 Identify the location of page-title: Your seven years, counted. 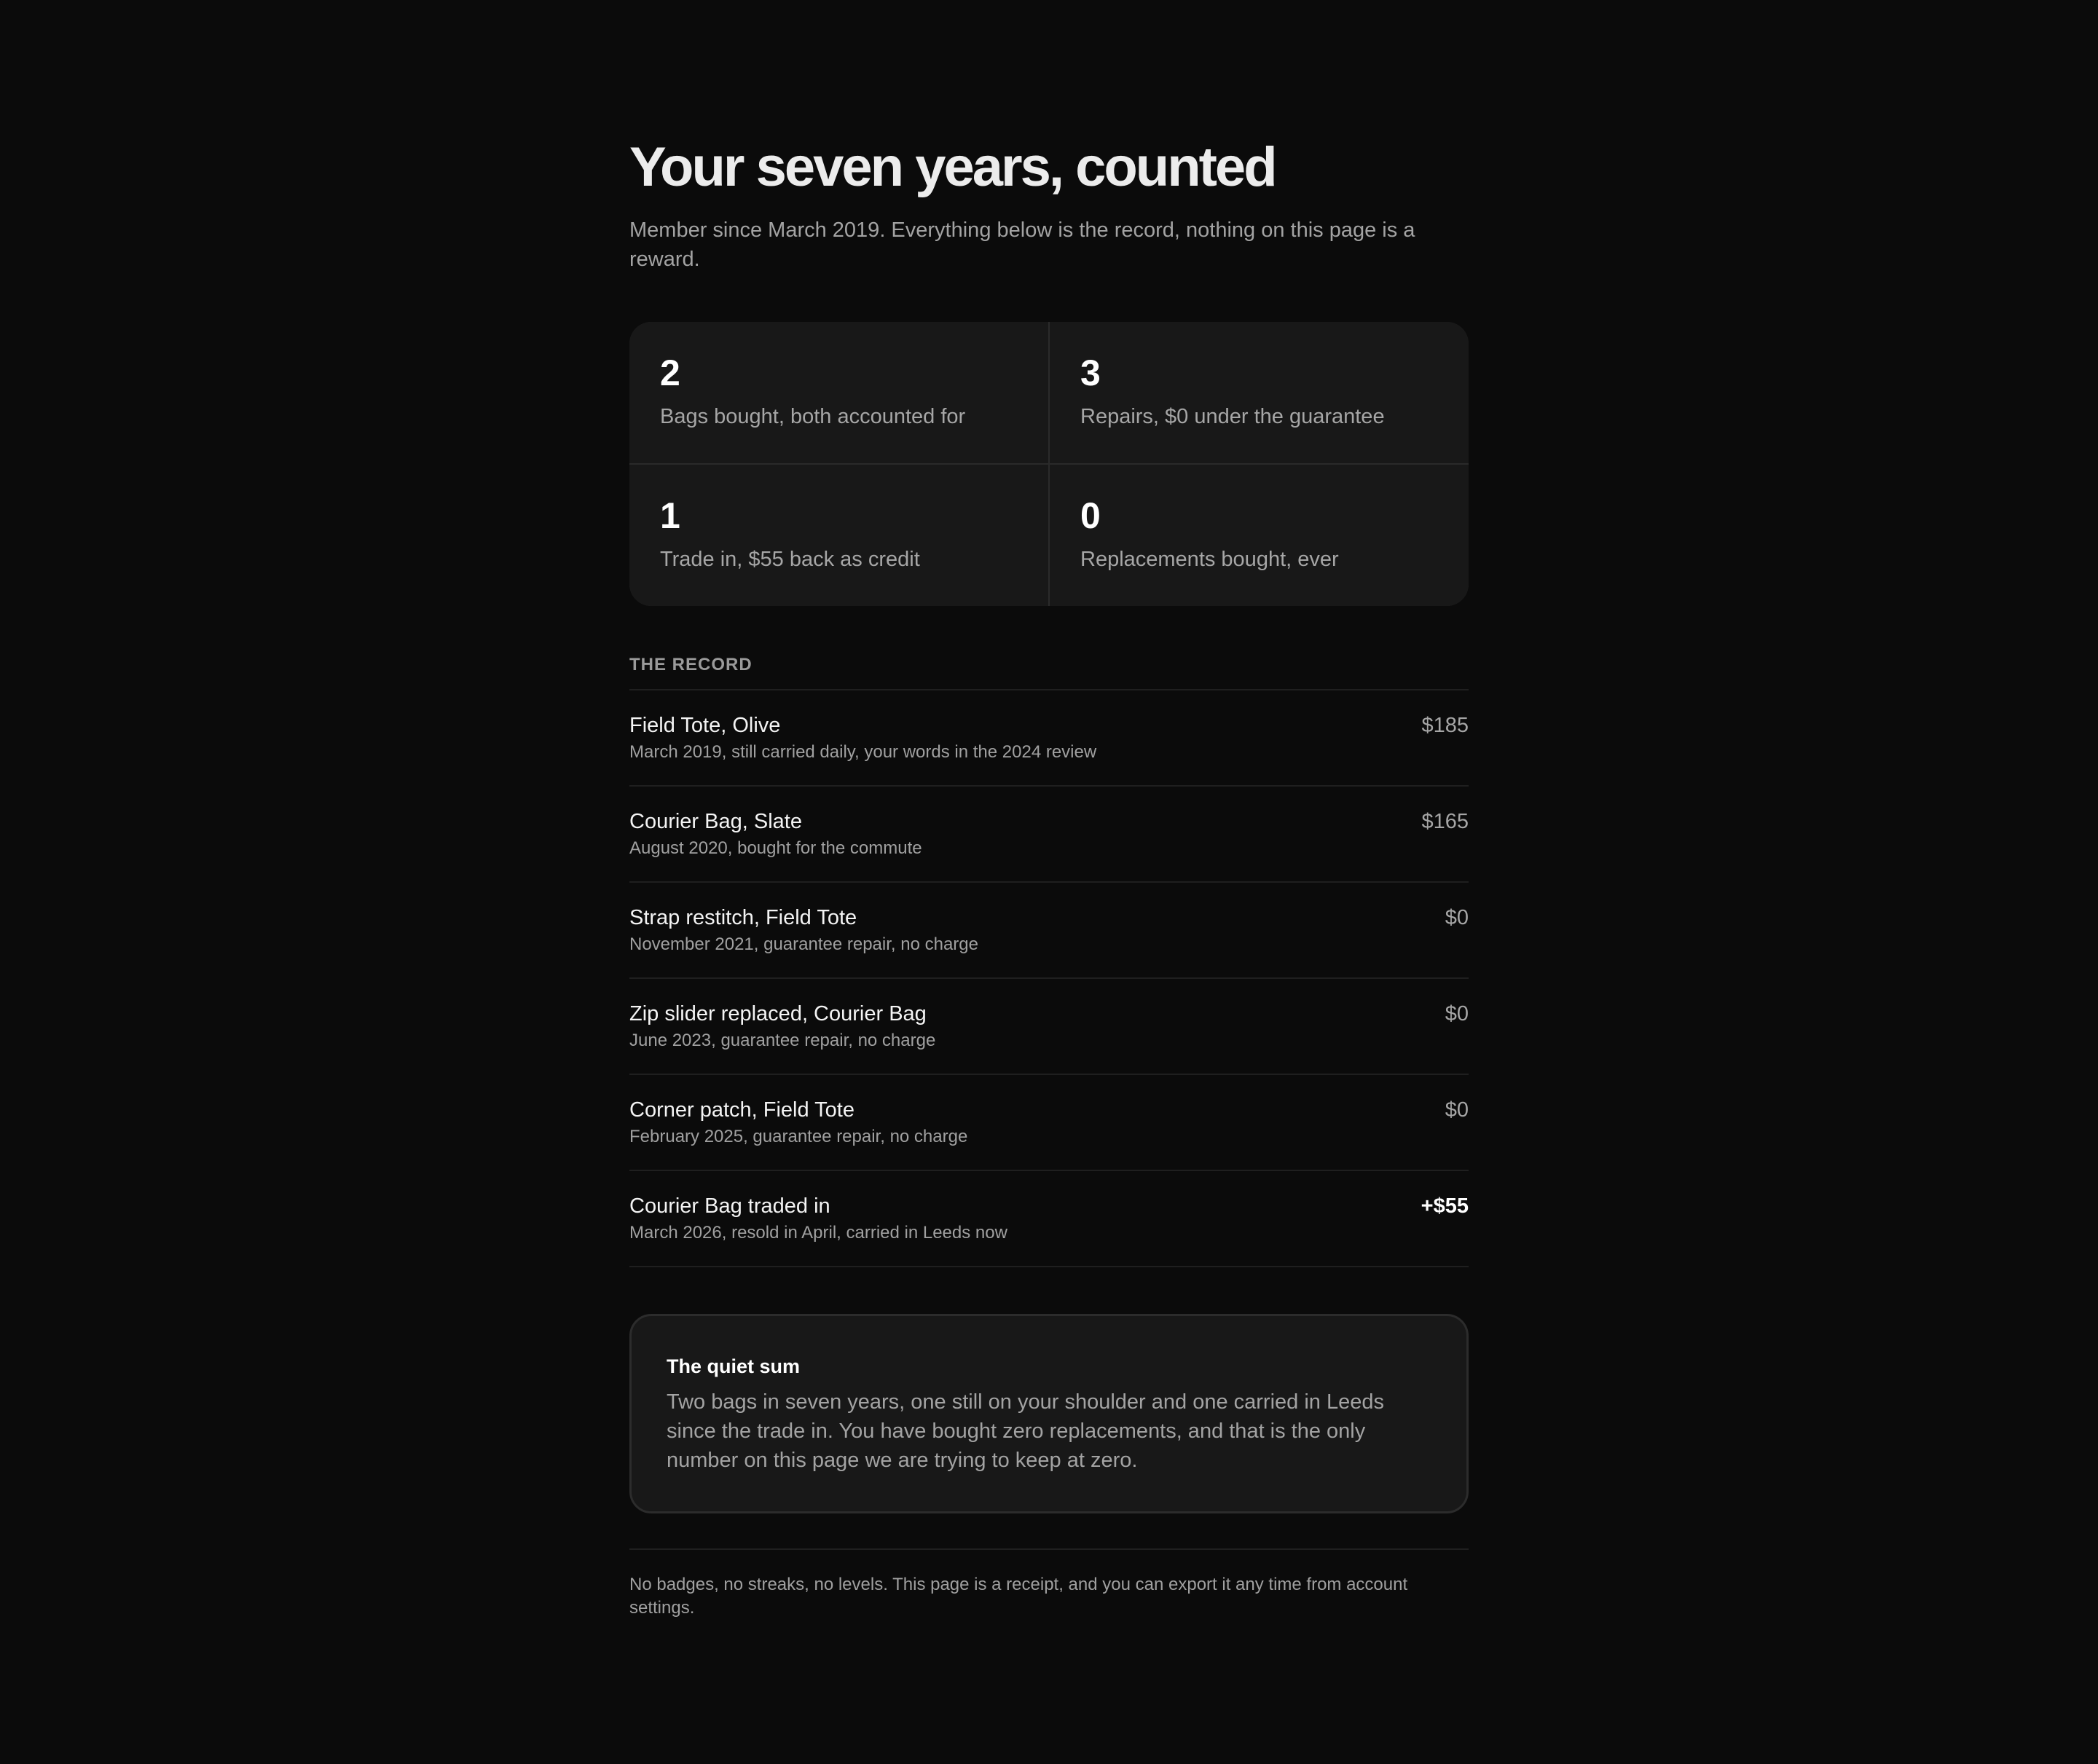
(953, 167).